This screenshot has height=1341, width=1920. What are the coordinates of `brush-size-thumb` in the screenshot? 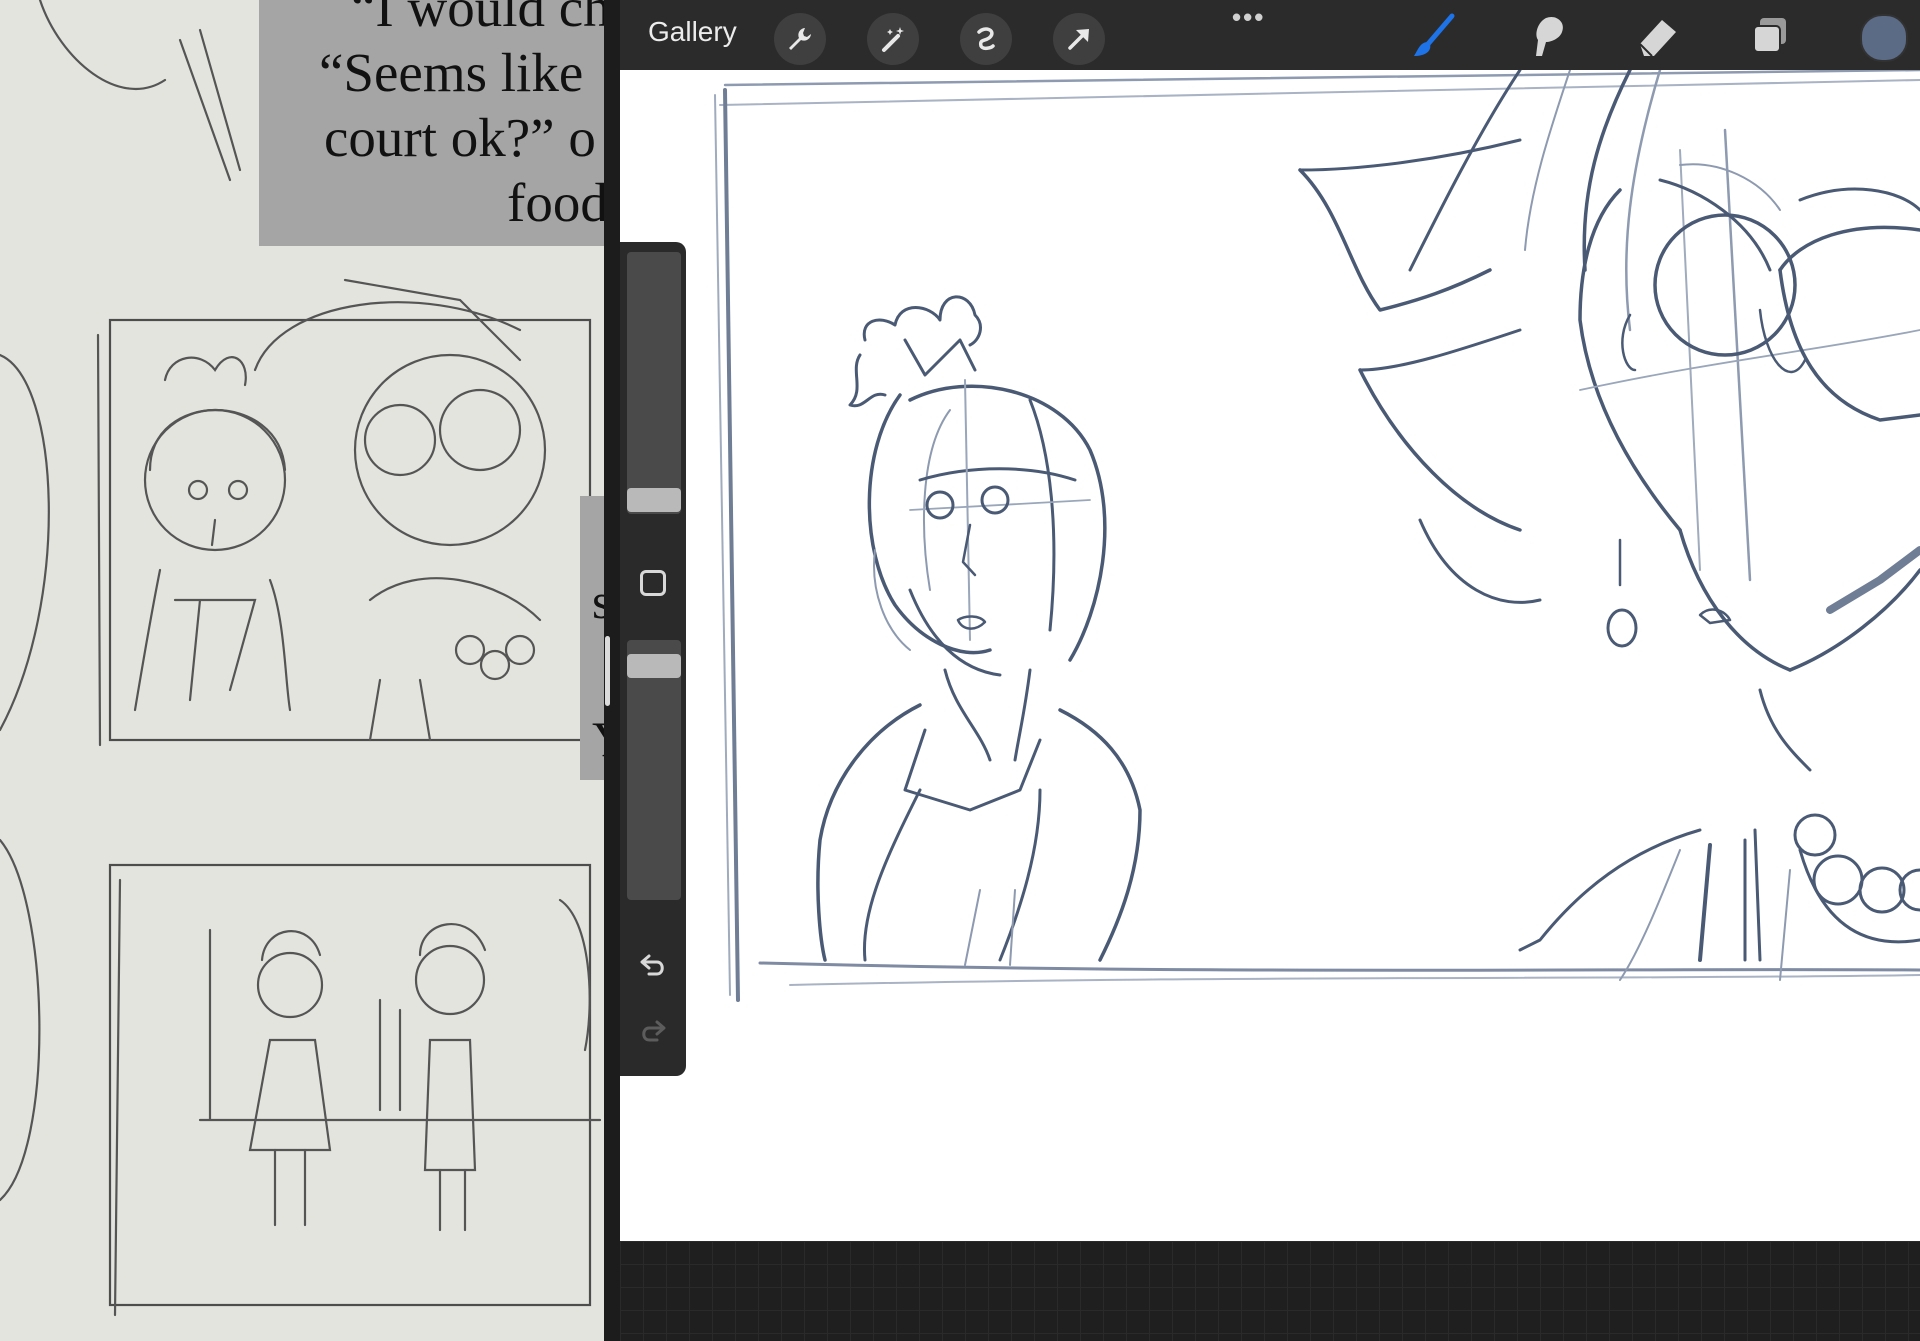 It's located at (654, 500).